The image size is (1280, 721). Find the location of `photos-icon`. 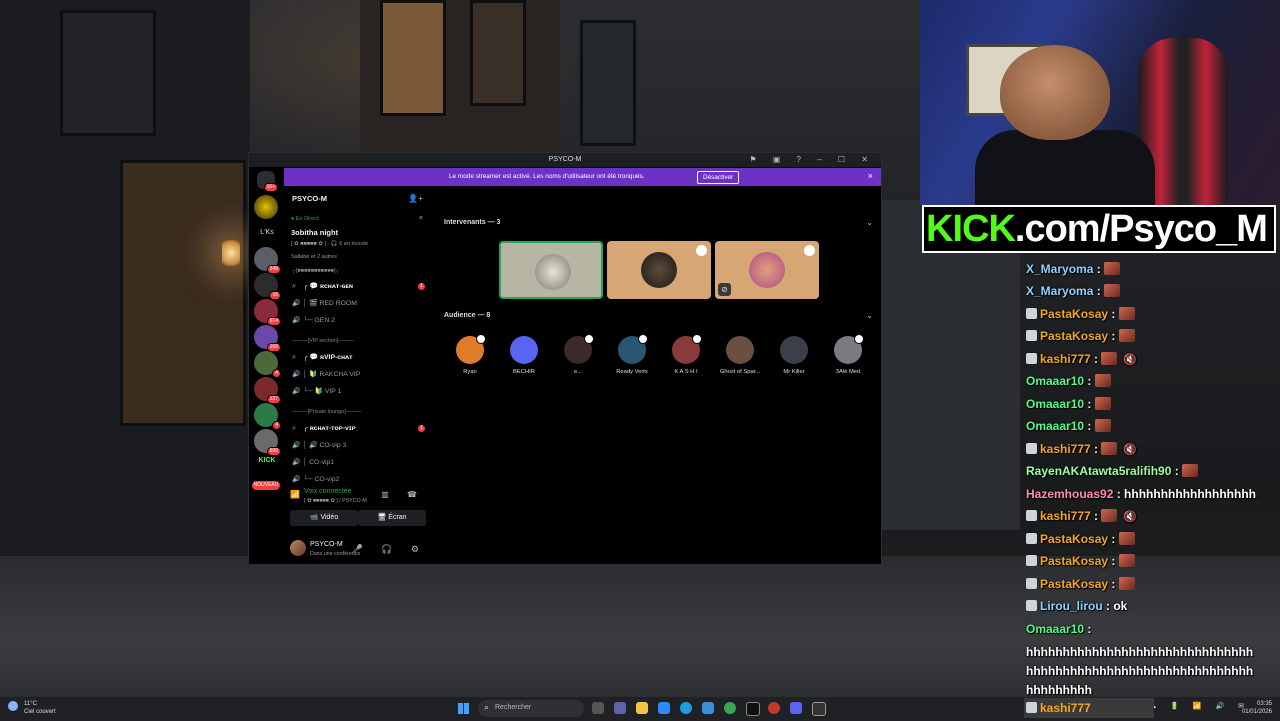

photos-icon is located at coordinates (664, 708).